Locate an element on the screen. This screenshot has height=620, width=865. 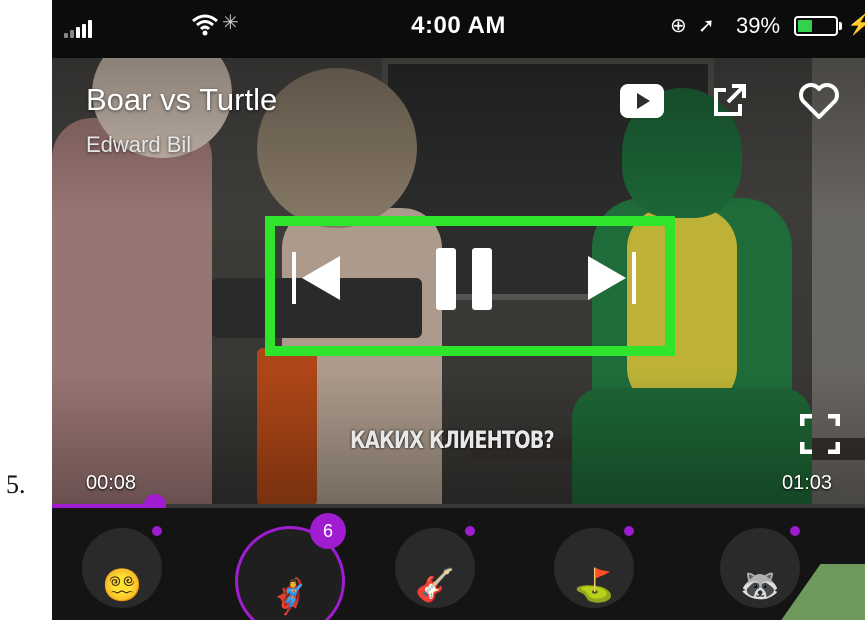
superhero-icon: 🦸‍♂️ is located at coordinates (290, 597).